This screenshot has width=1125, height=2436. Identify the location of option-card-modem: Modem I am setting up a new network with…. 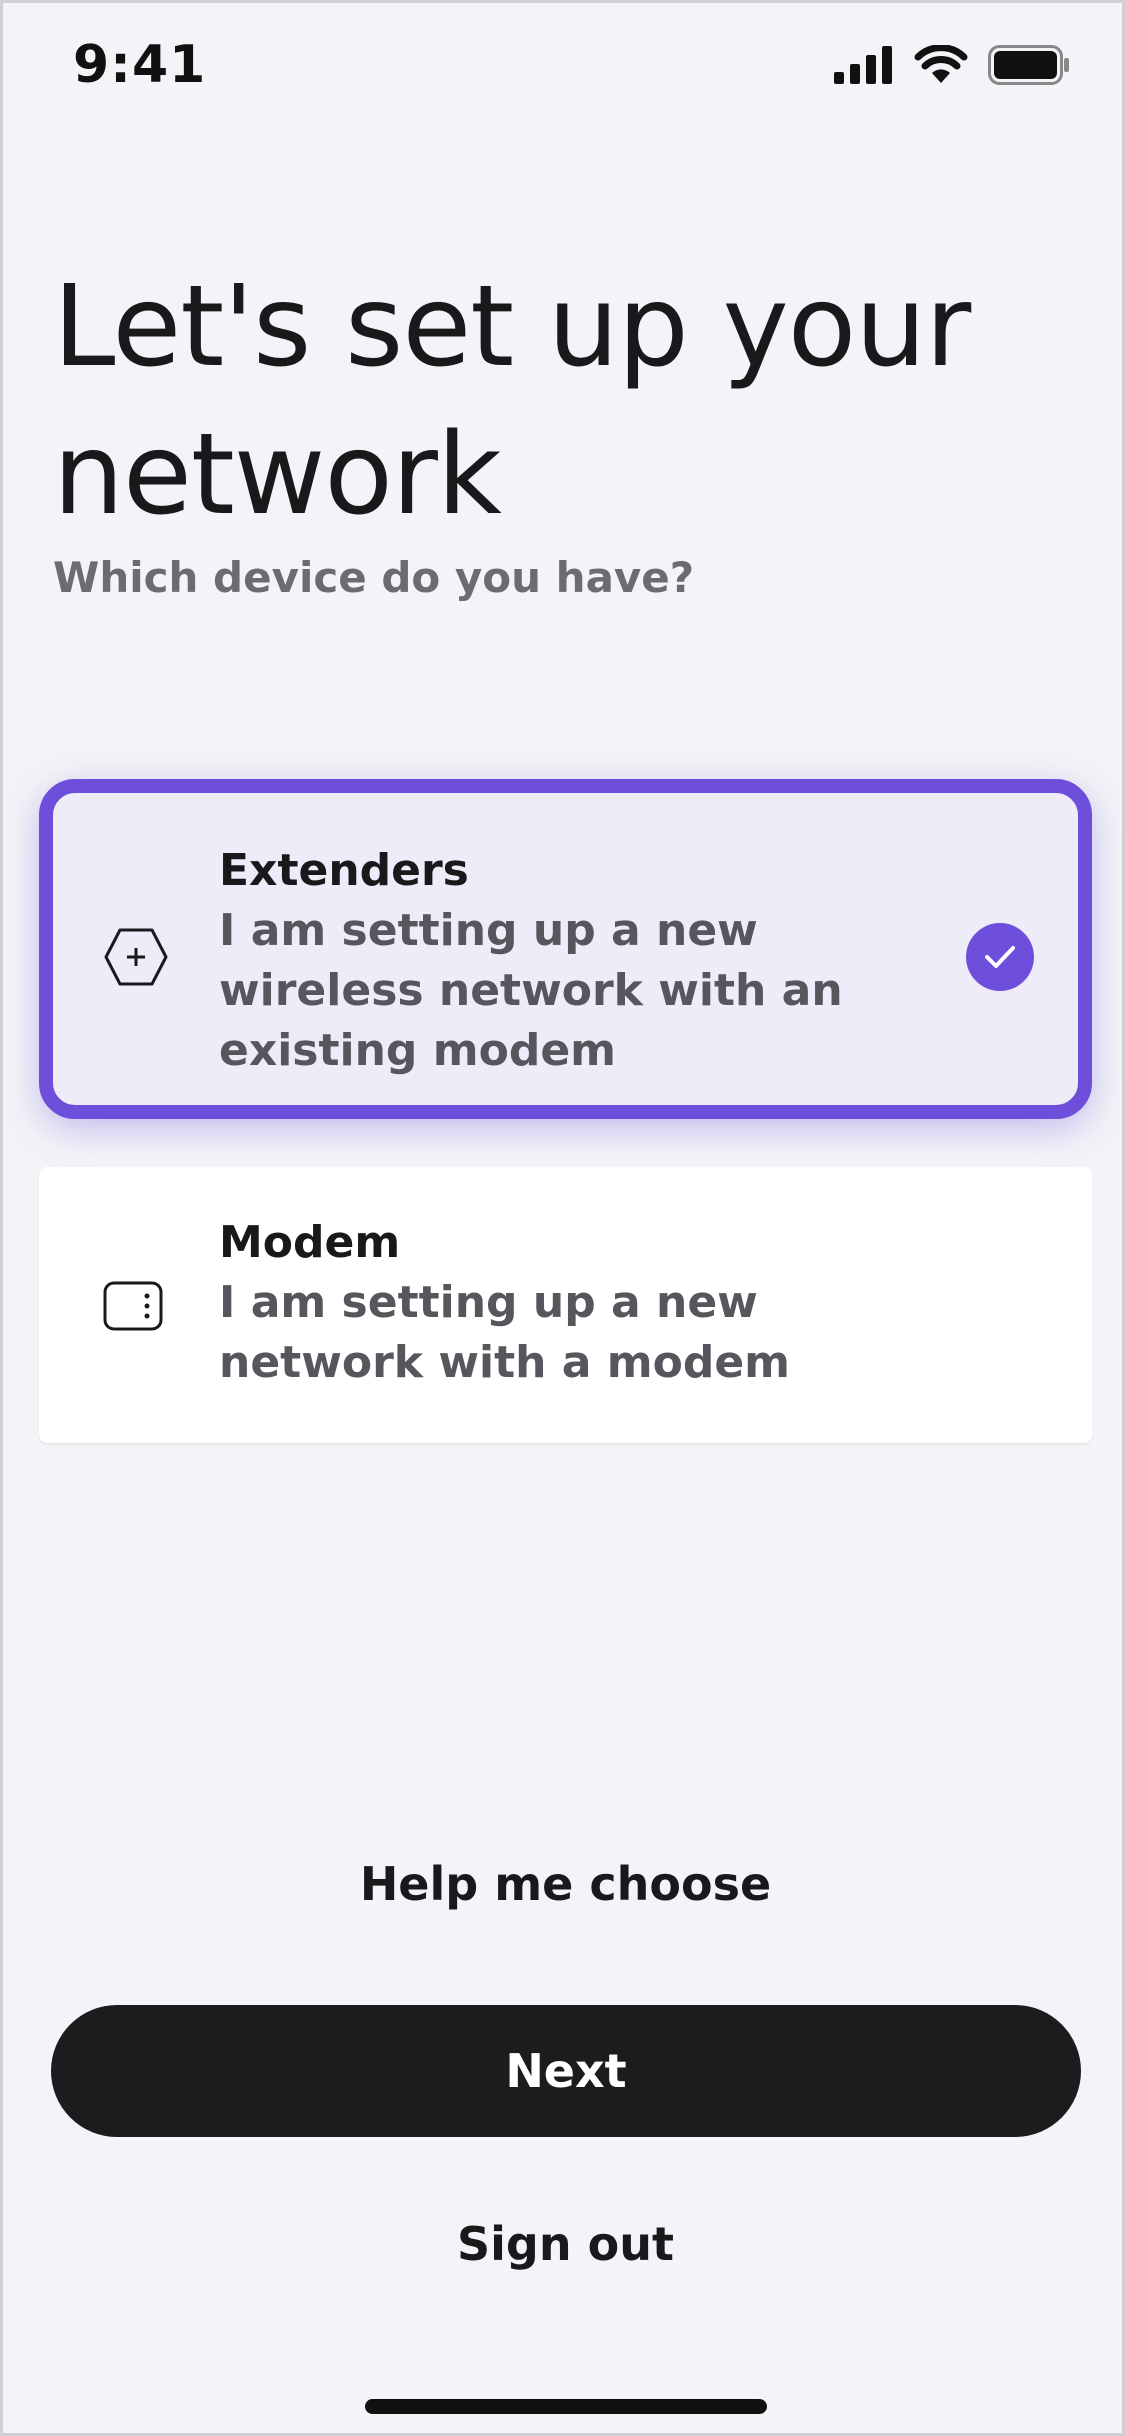
(565, 1305).